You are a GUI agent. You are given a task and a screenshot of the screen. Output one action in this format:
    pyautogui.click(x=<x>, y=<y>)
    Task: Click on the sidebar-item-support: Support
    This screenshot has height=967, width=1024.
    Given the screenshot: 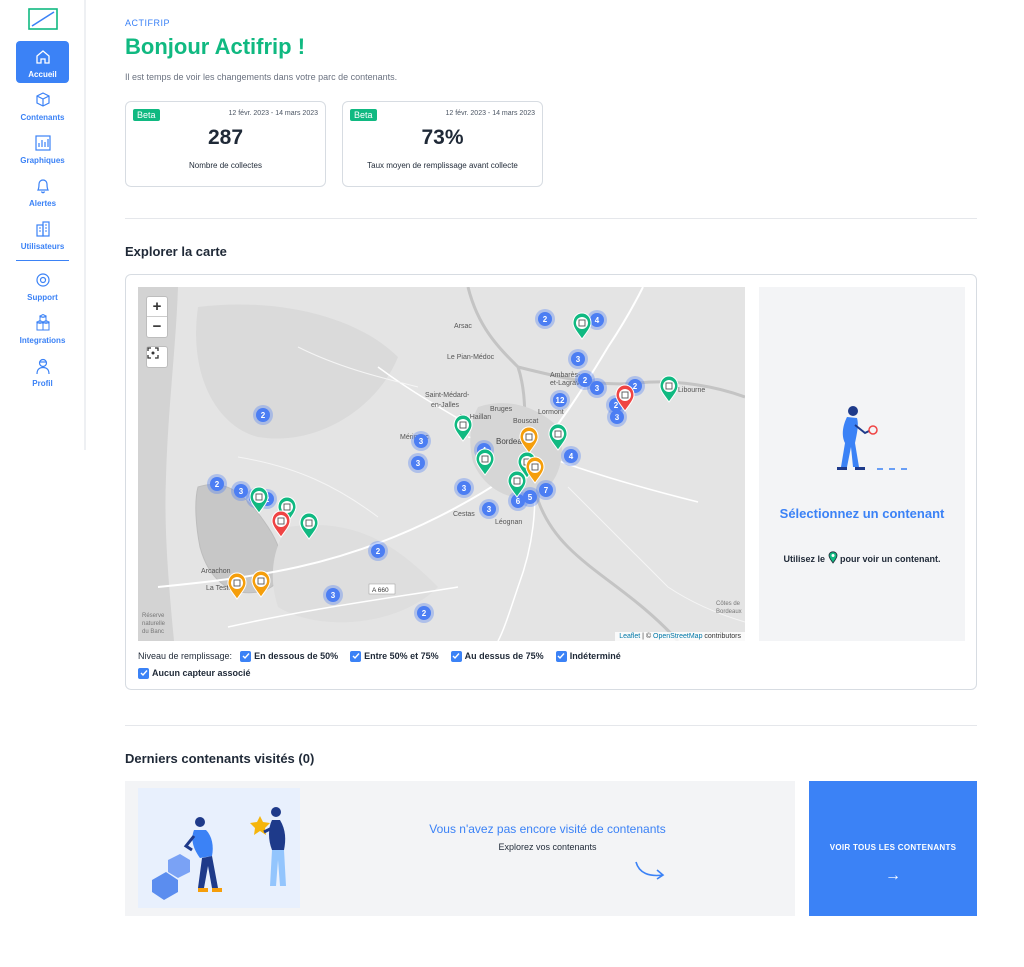 What is the action you would take?
    pyautogui.click(x=42, y=285)
    